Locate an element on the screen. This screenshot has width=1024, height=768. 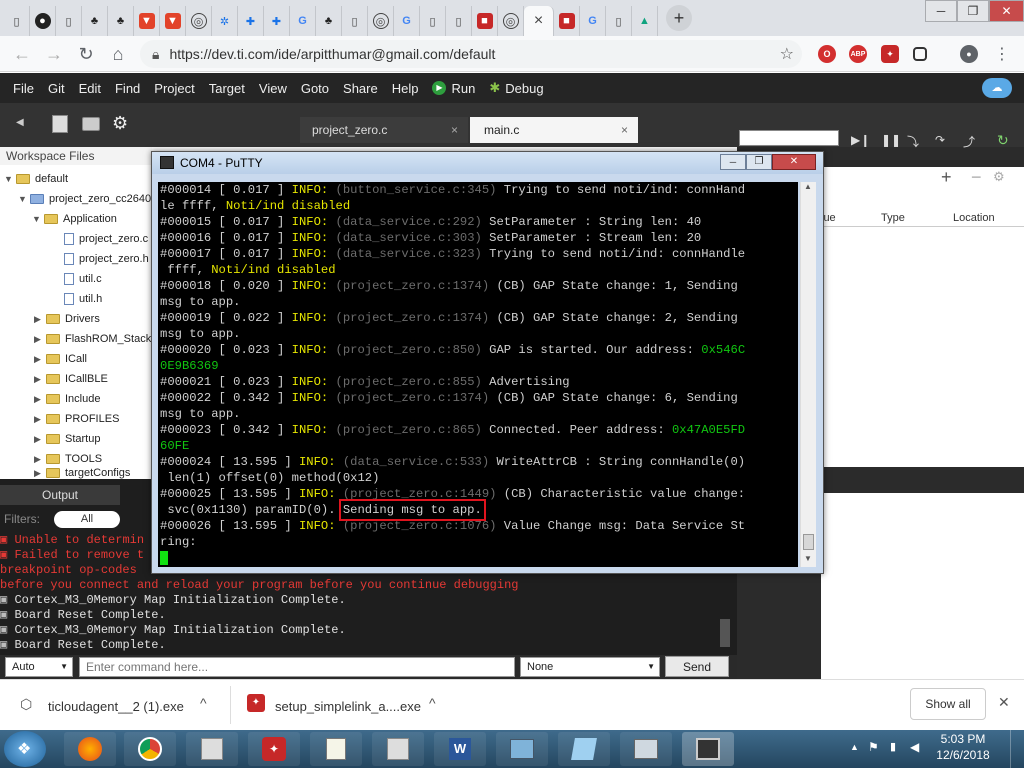
files-icon is located at coordinates (60, 124).